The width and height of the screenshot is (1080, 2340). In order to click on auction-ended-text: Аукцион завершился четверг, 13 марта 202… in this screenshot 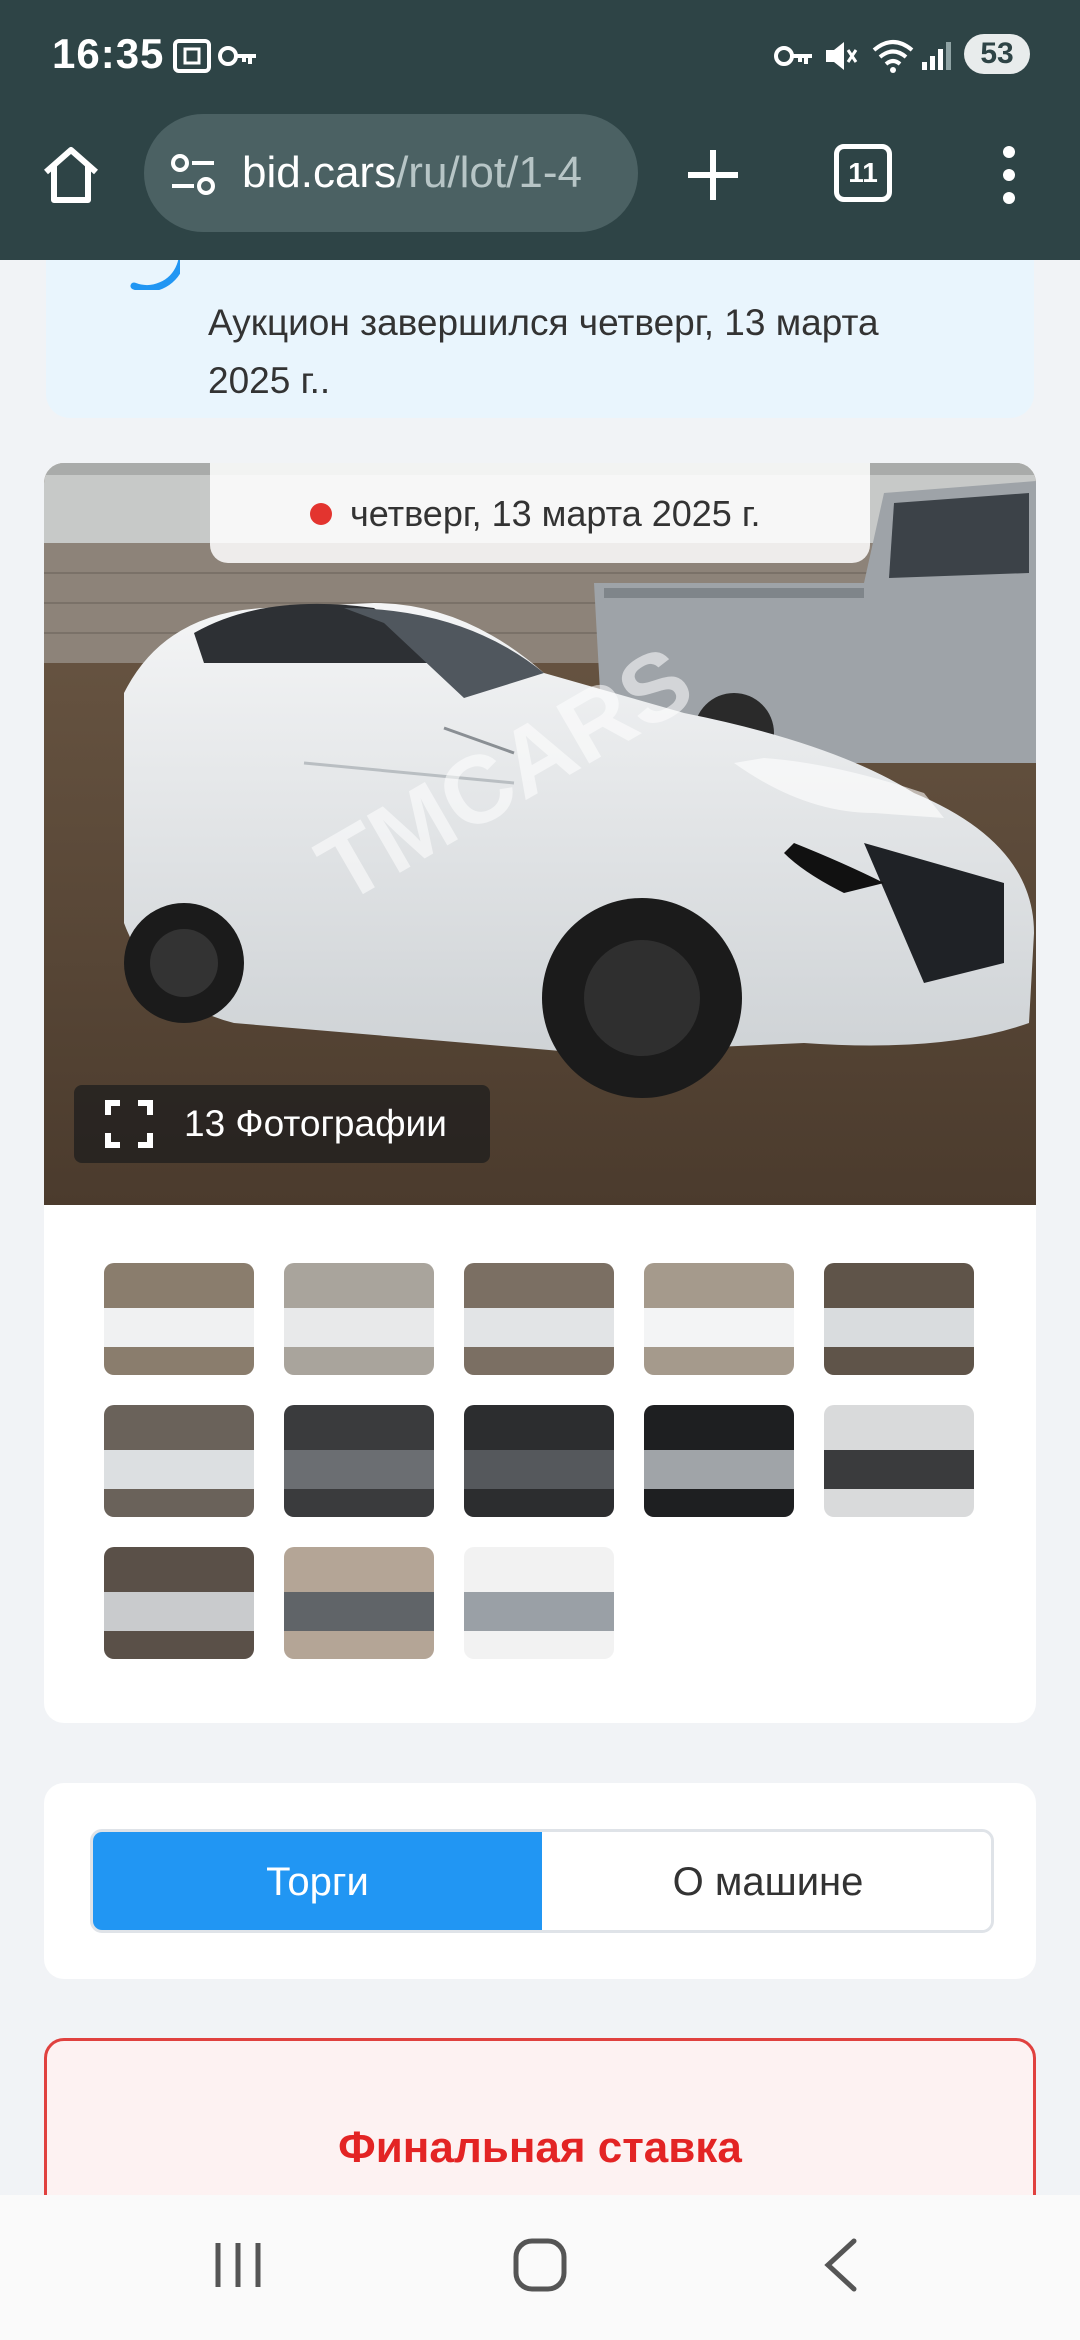, I will do `click(543, 351)`.